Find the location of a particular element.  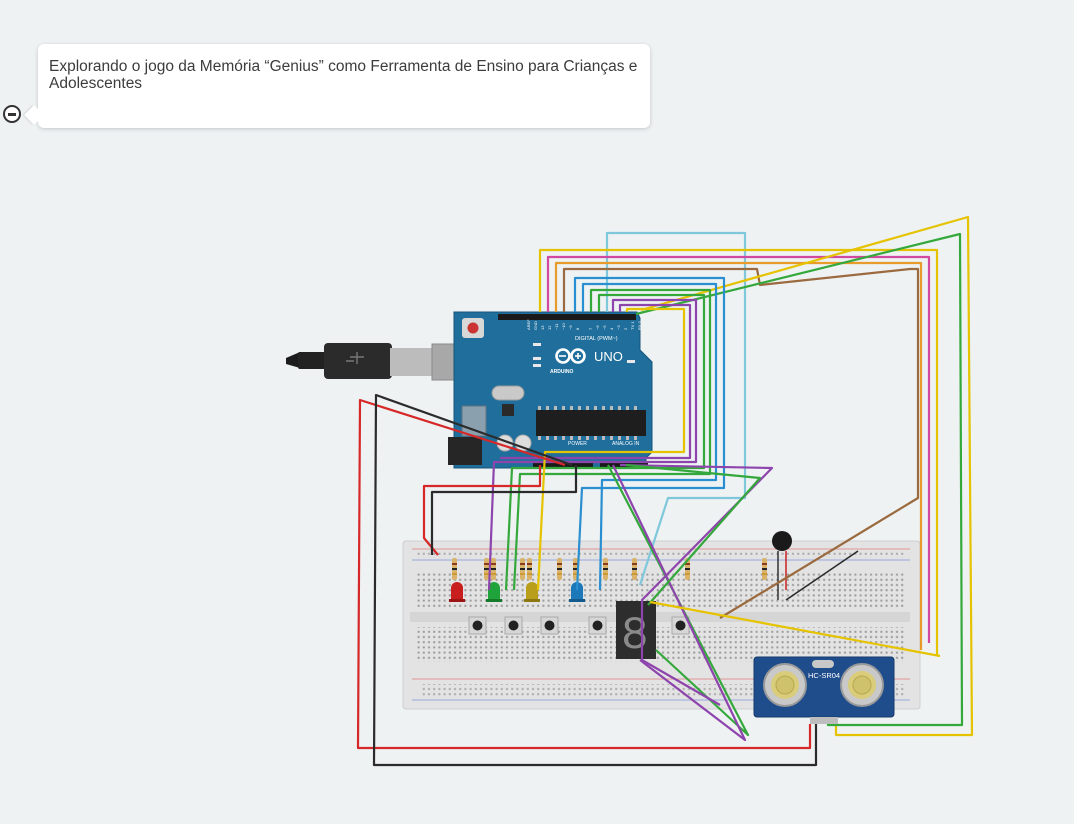

svg-text: 12 is located at coordinates (549, 327).